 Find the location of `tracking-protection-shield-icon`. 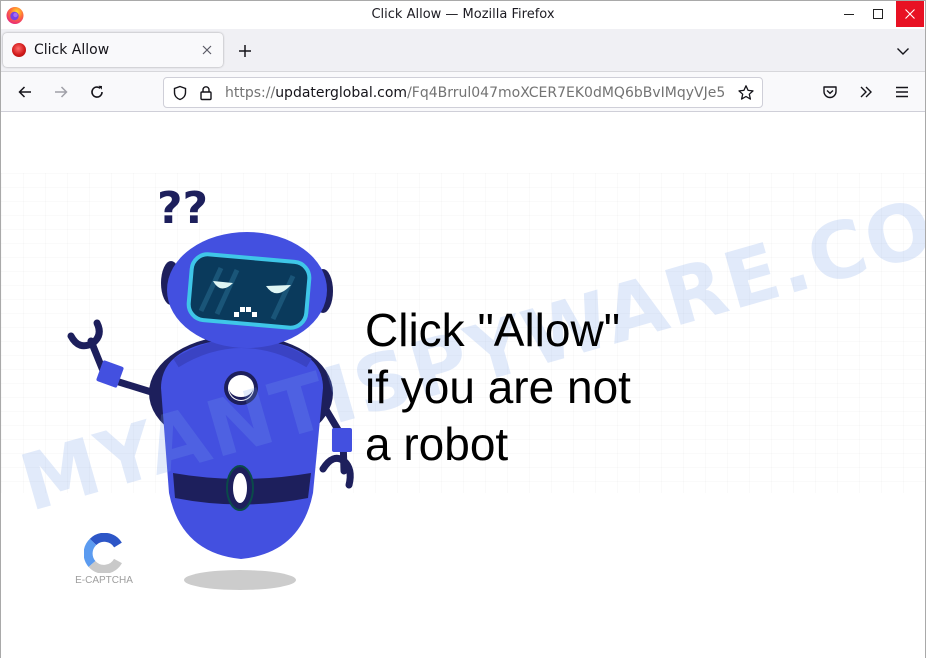

tracking-protection-shield-icon is located at coordinates (180, 93).